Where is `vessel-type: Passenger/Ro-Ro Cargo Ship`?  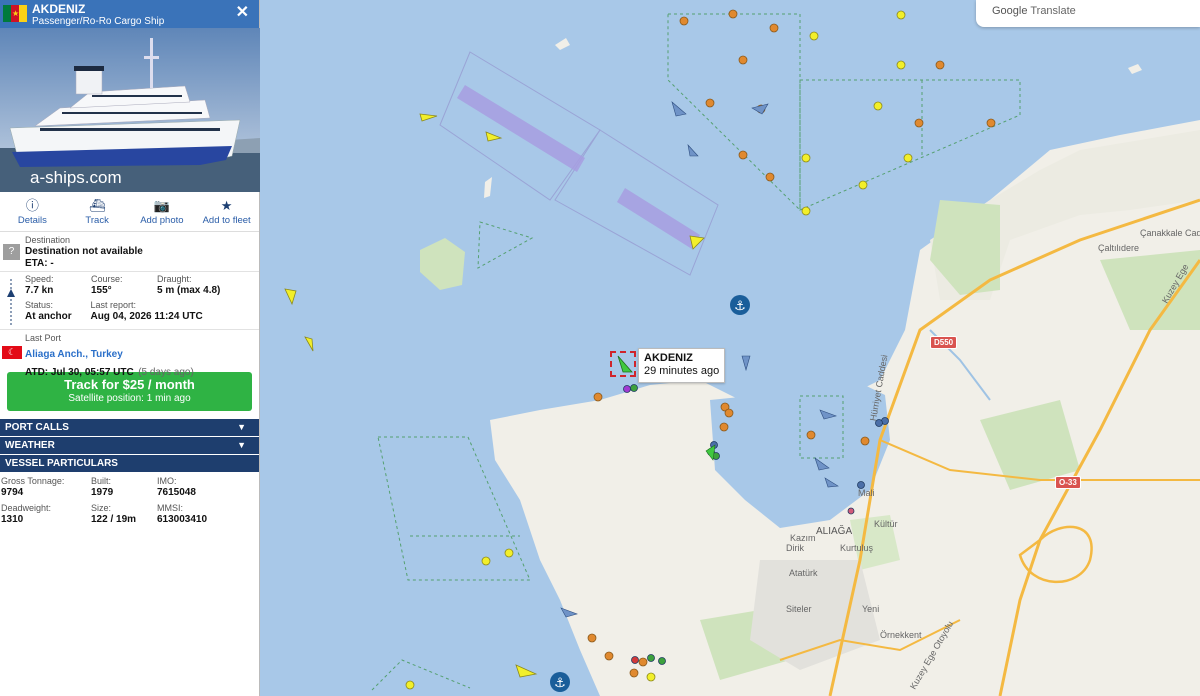
vessel-type: Passenger/Ro-Ro Cargo Ship is located at coordinates (98, 21).